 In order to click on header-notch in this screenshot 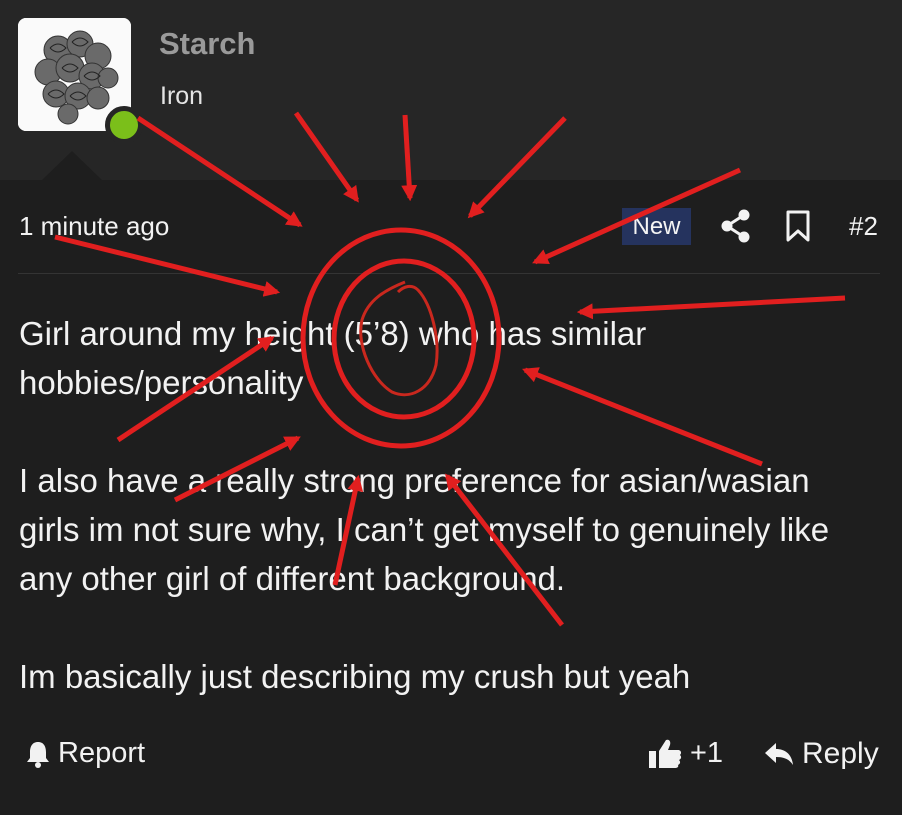, I will do `click(72, 165)`.